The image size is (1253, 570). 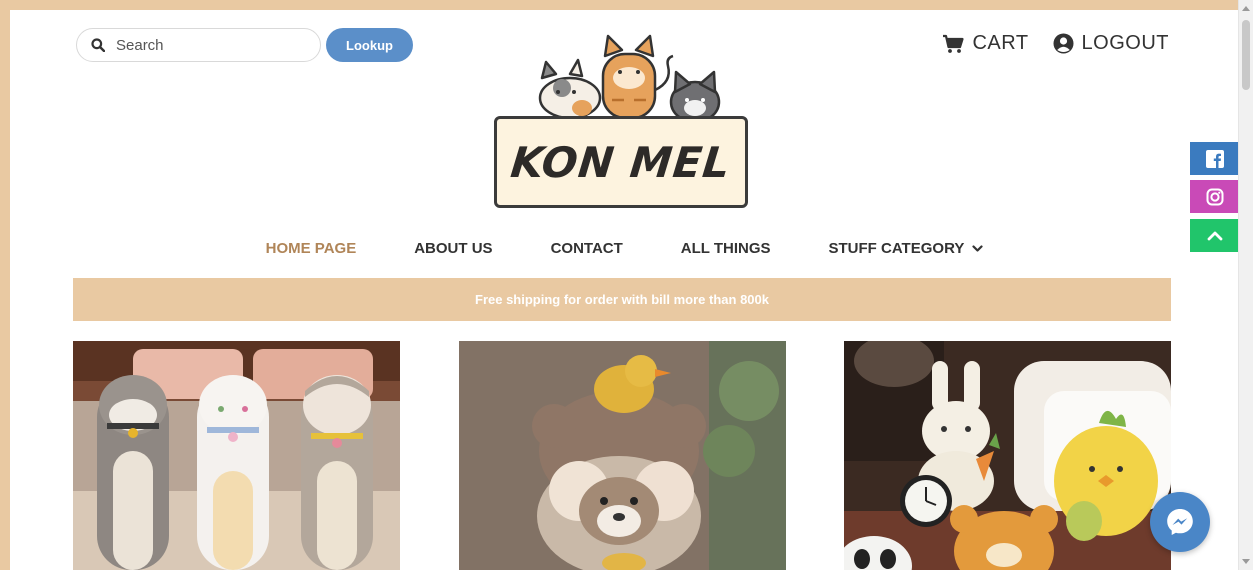 I want to click on top-links: CART LOGOUT, so click(x=1055, y=43).